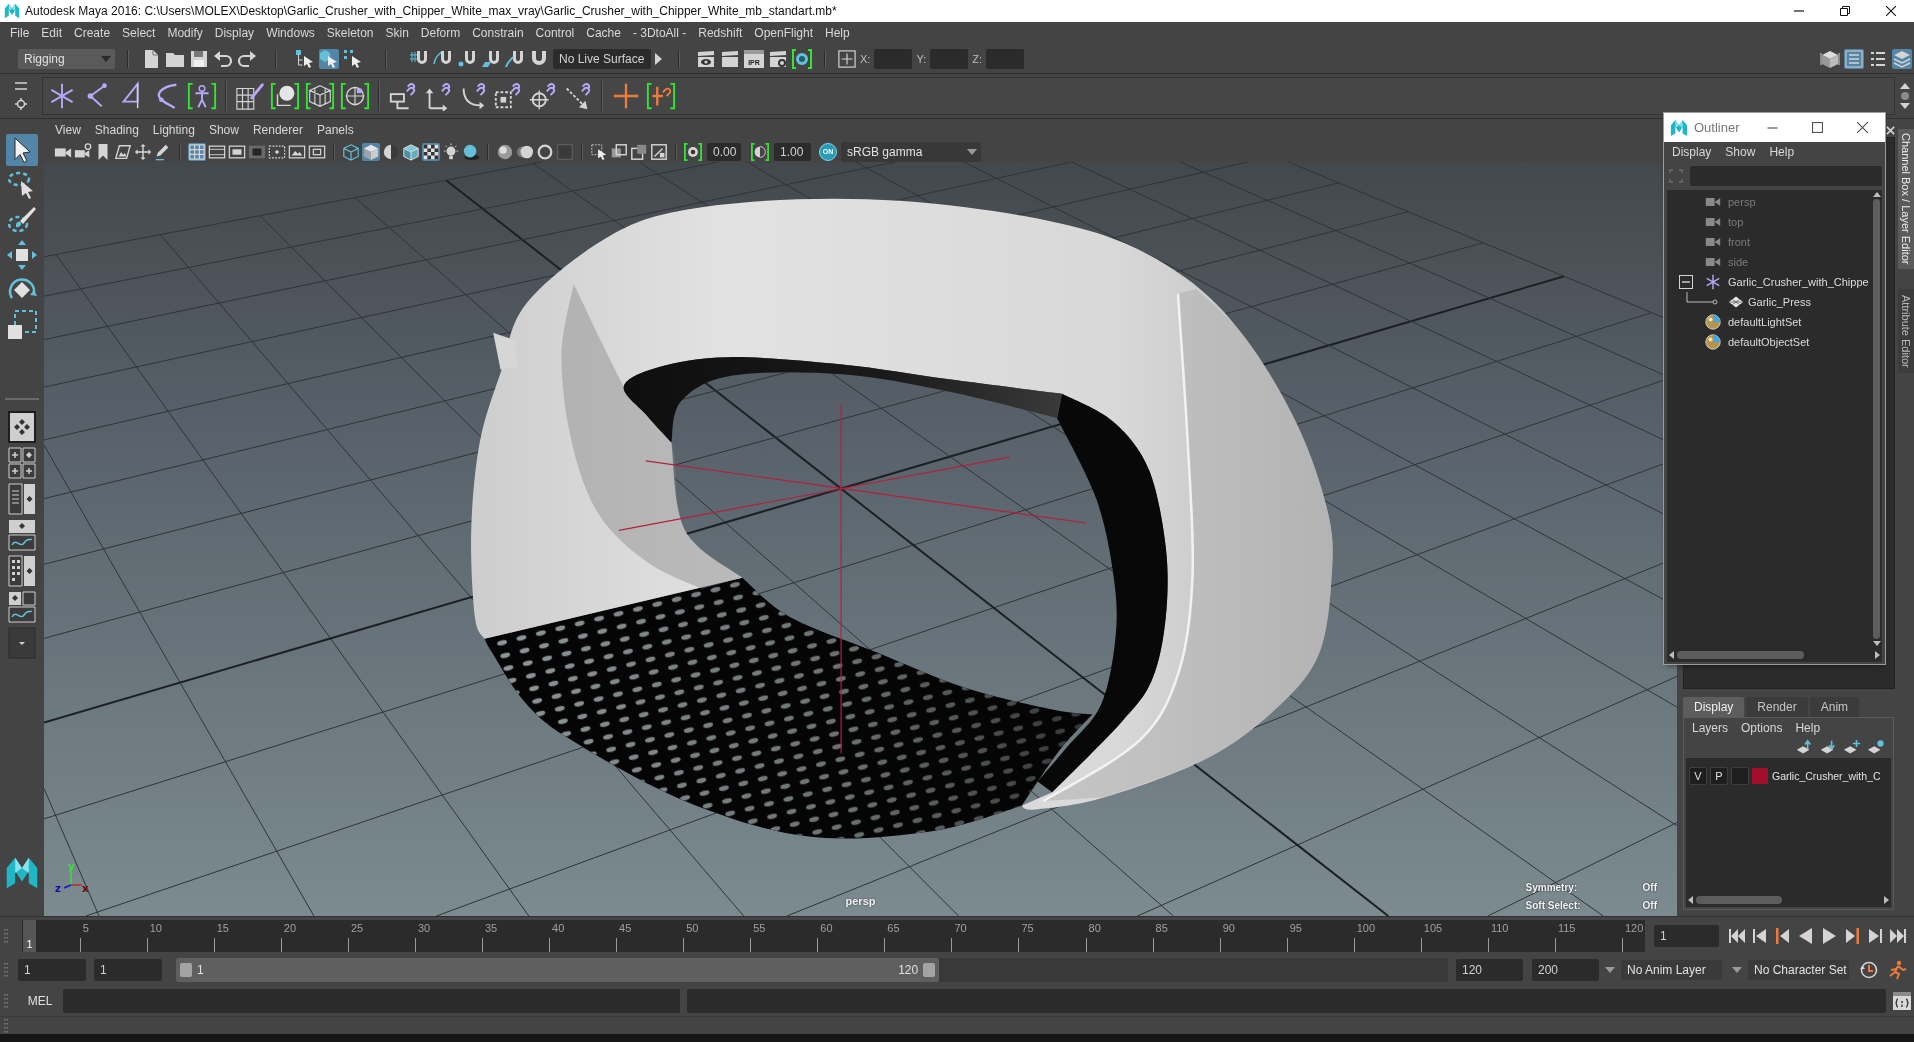 This screenshot has width=1914, height=1042. What do you see at coordinates (29, 935) in the screenshot?
I see `current-frame-marker: 1` at bounding box center [29, 935].